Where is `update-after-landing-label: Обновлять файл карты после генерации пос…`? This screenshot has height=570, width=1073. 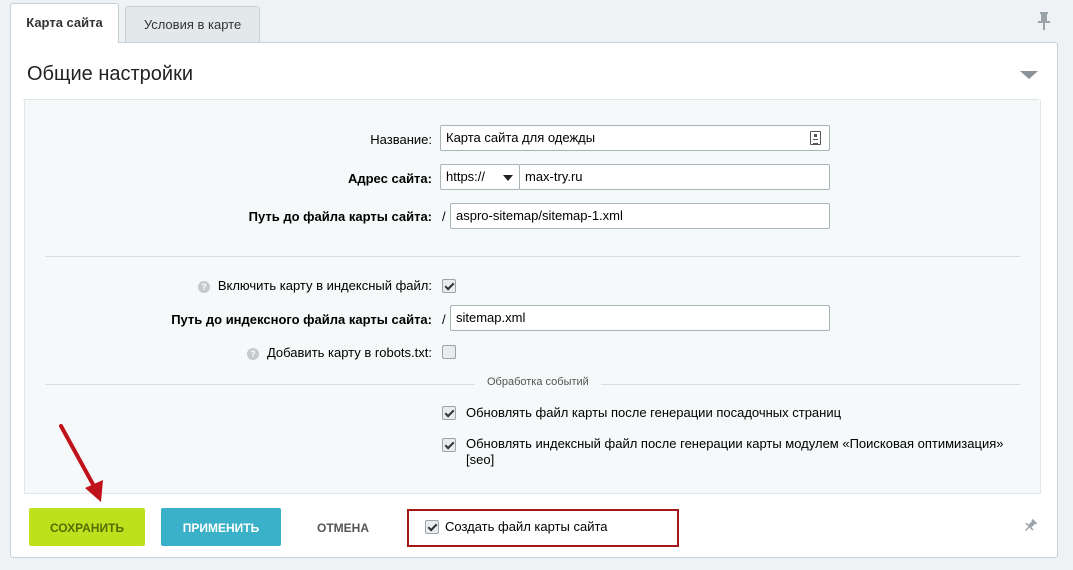
update-after-landing-label: Обновлять файл карты после генерации пос… is located at coordinates (654, 412).